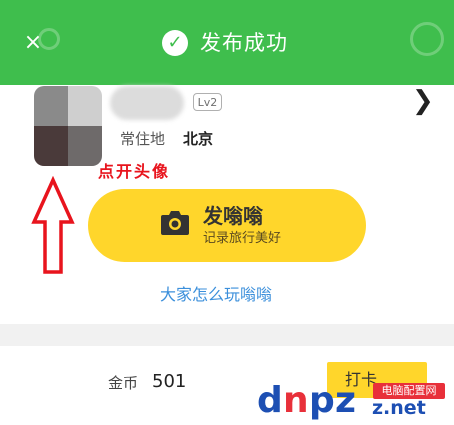  Describe the element at coordinates (53, 225) in the screenshot. I see `arrow-up-icon` at that location.